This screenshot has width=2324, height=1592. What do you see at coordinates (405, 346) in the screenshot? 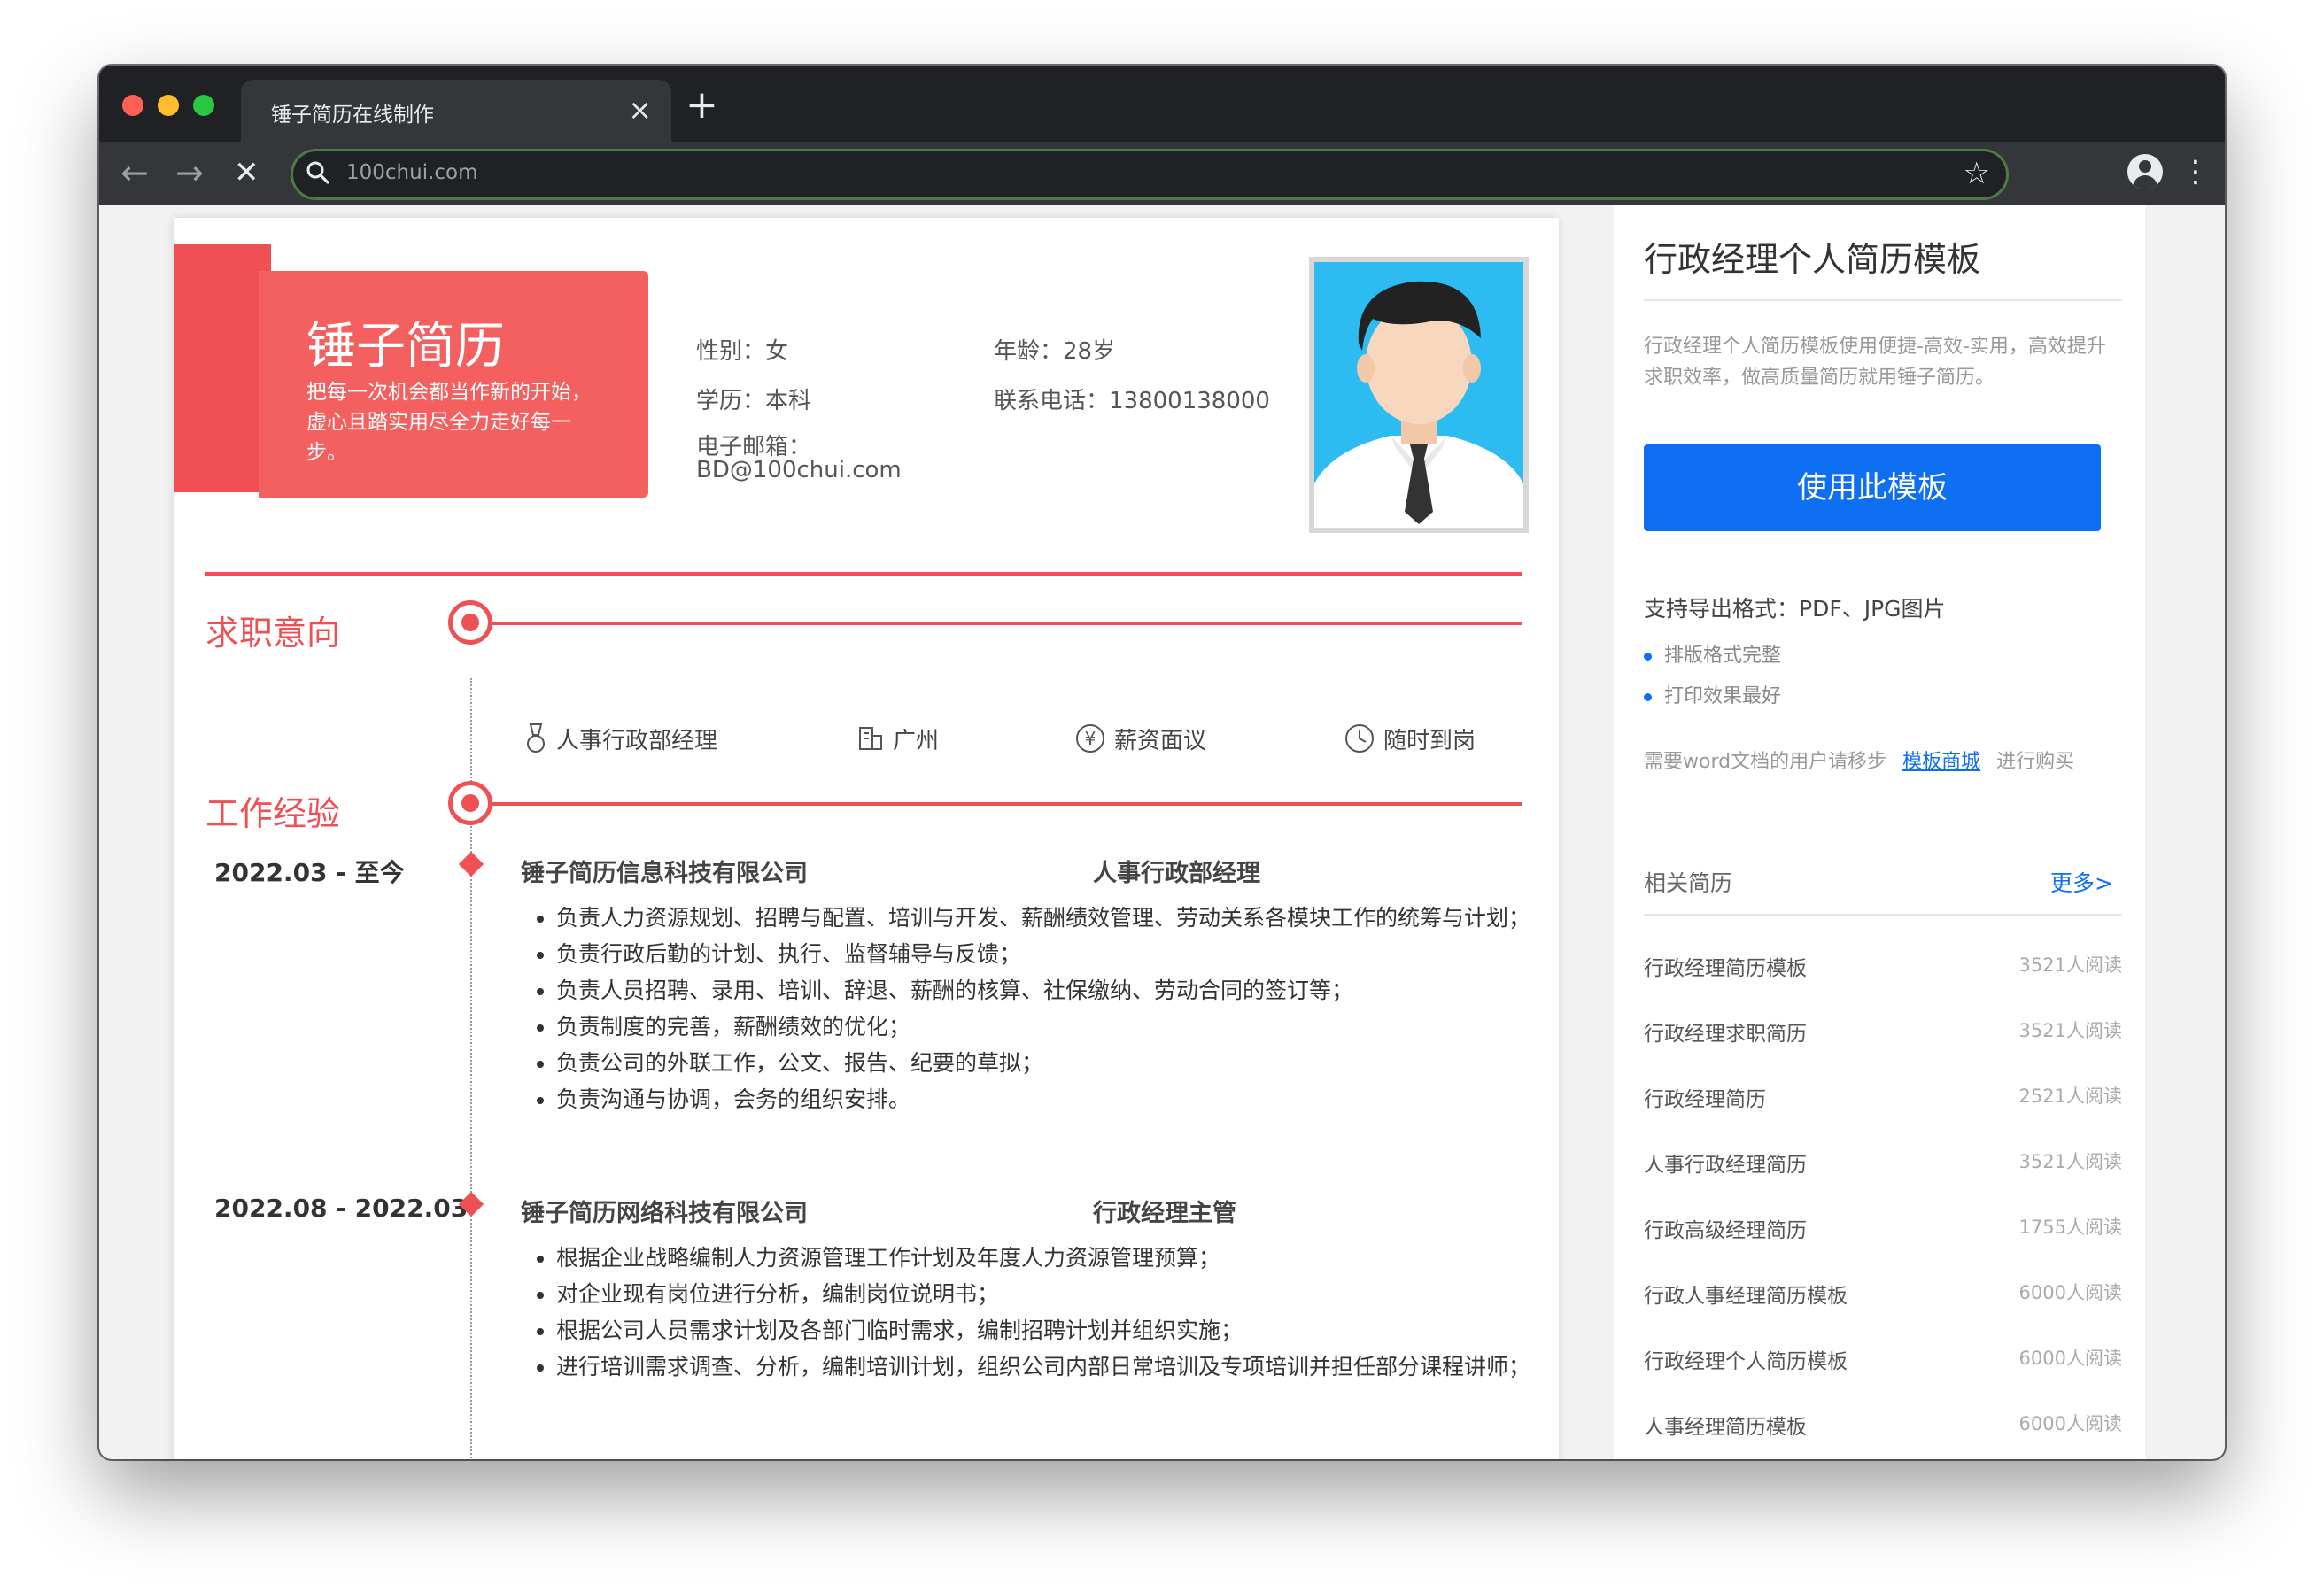
I see `resume-brand: 锤子简历` at bounding box center [405, 346].